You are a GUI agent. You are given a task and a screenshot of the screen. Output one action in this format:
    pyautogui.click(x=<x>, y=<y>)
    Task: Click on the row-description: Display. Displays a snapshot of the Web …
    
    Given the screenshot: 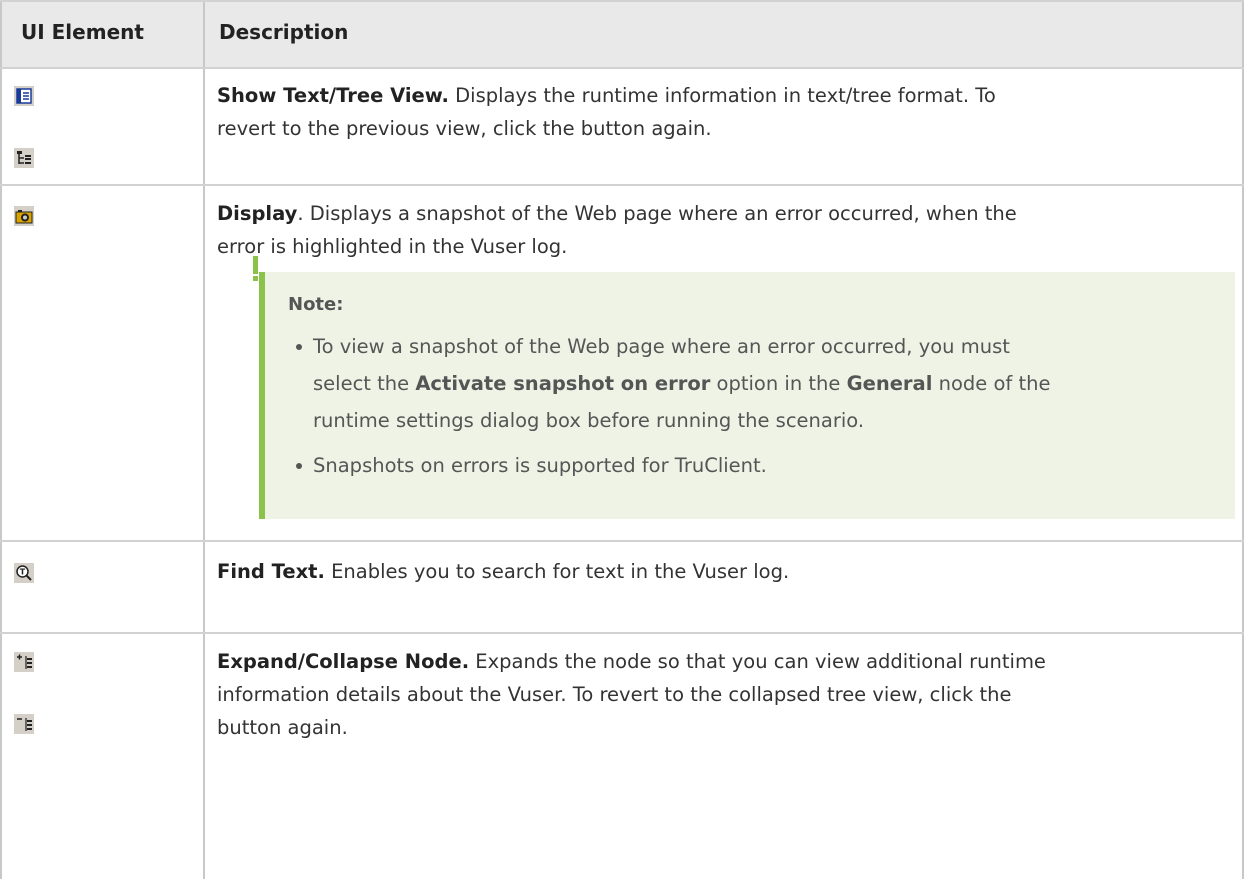 What is the action you would take?
    pyautogui.click(x=617, y=230)
    